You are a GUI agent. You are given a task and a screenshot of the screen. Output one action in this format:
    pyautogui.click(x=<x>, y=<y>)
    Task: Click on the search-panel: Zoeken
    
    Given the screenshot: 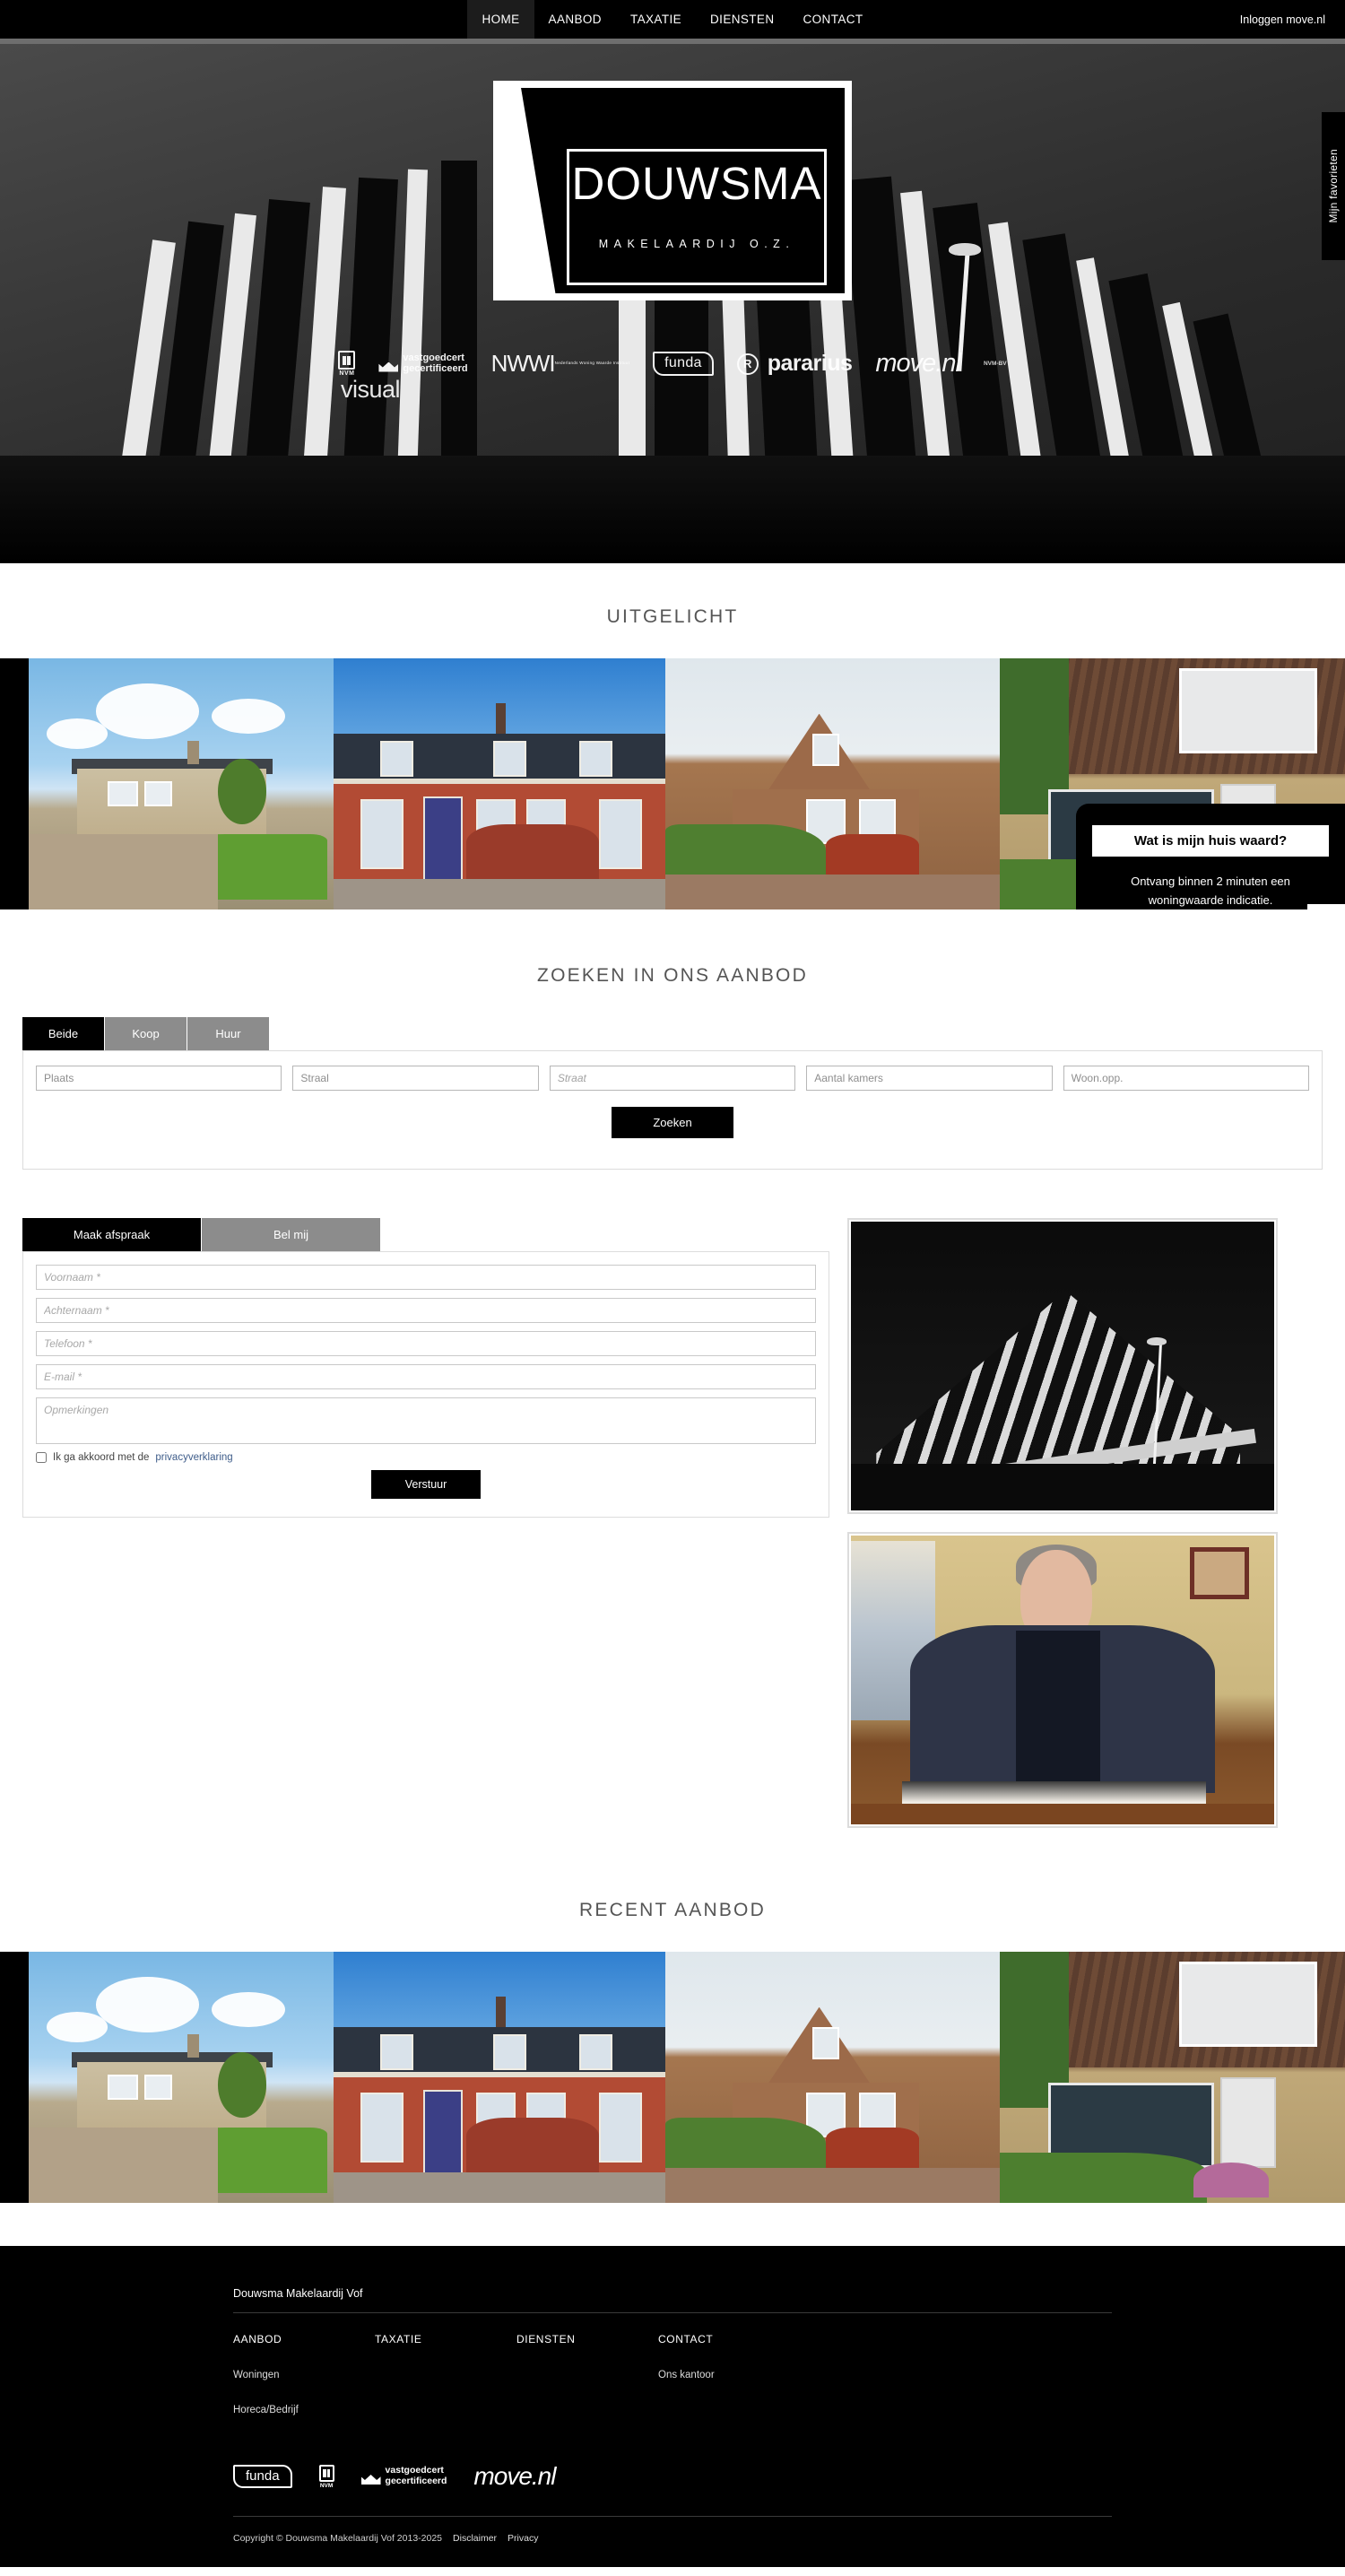 What is the action you would take?
    pyautogui.click(x=672, y=1110)
    